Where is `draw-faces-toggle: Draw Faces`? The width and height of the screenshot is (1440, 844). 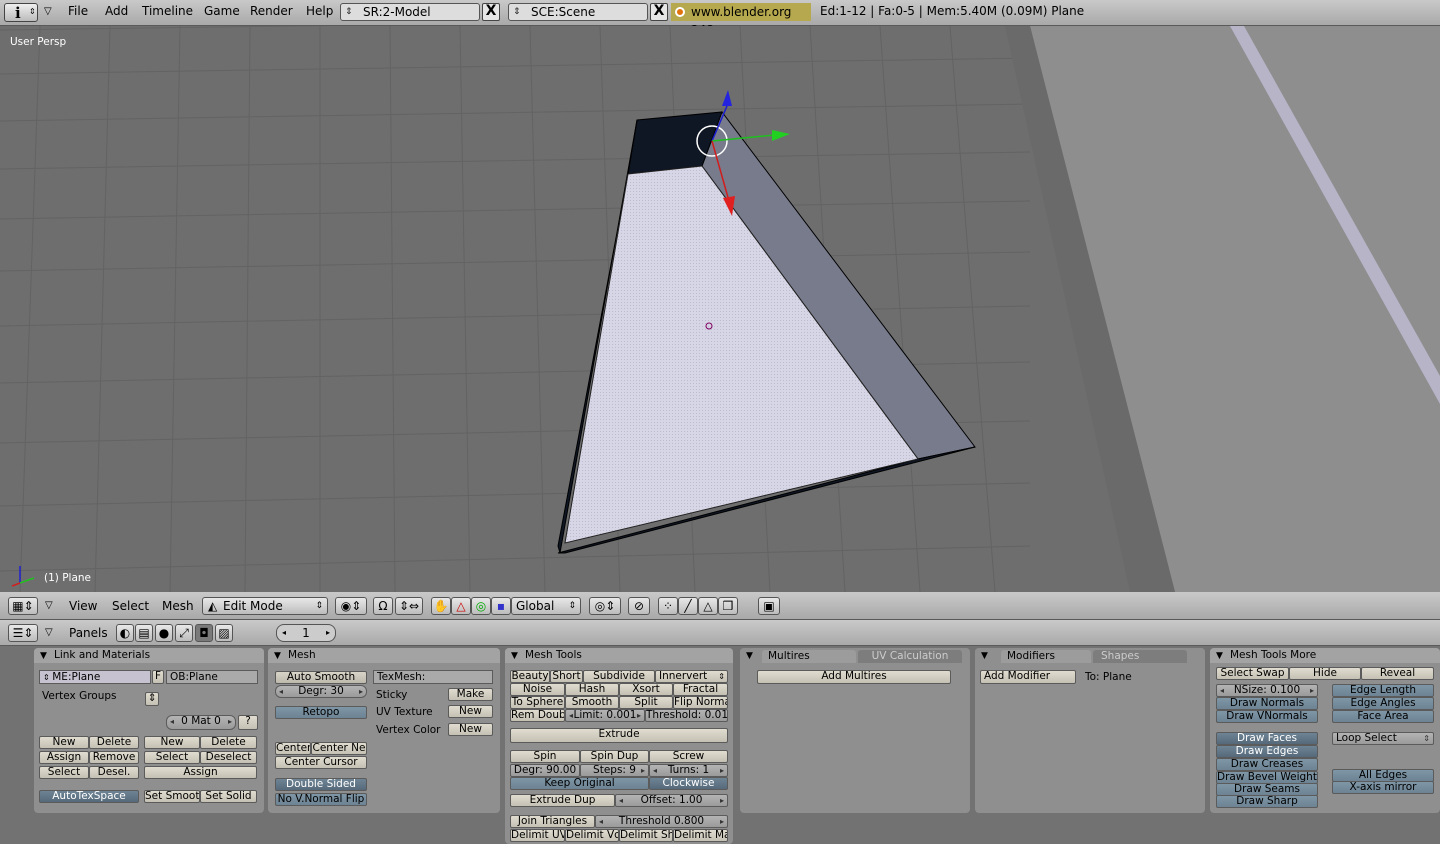
draw-faces-toggle: Draw Faces is located at coordinates (1267, 738).